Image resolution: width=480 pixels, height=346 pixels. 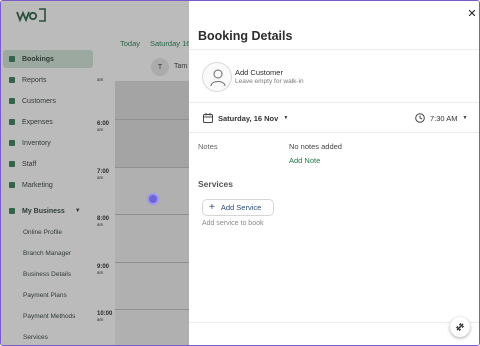 I want to click on help-chat-button, so click(x=460, y=327).